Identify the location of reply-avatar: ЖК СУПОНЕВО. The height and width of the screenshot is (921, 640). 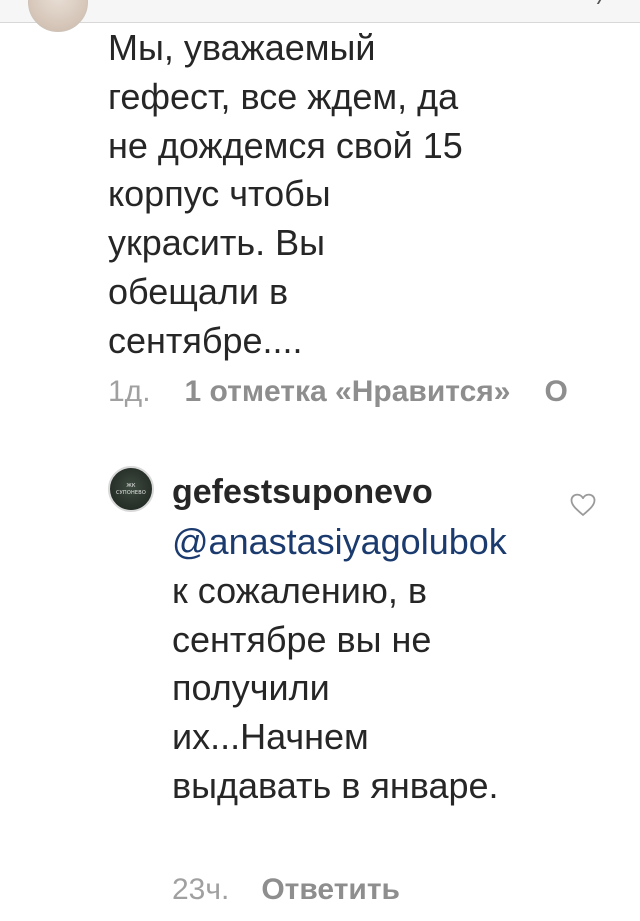
(131, 489).